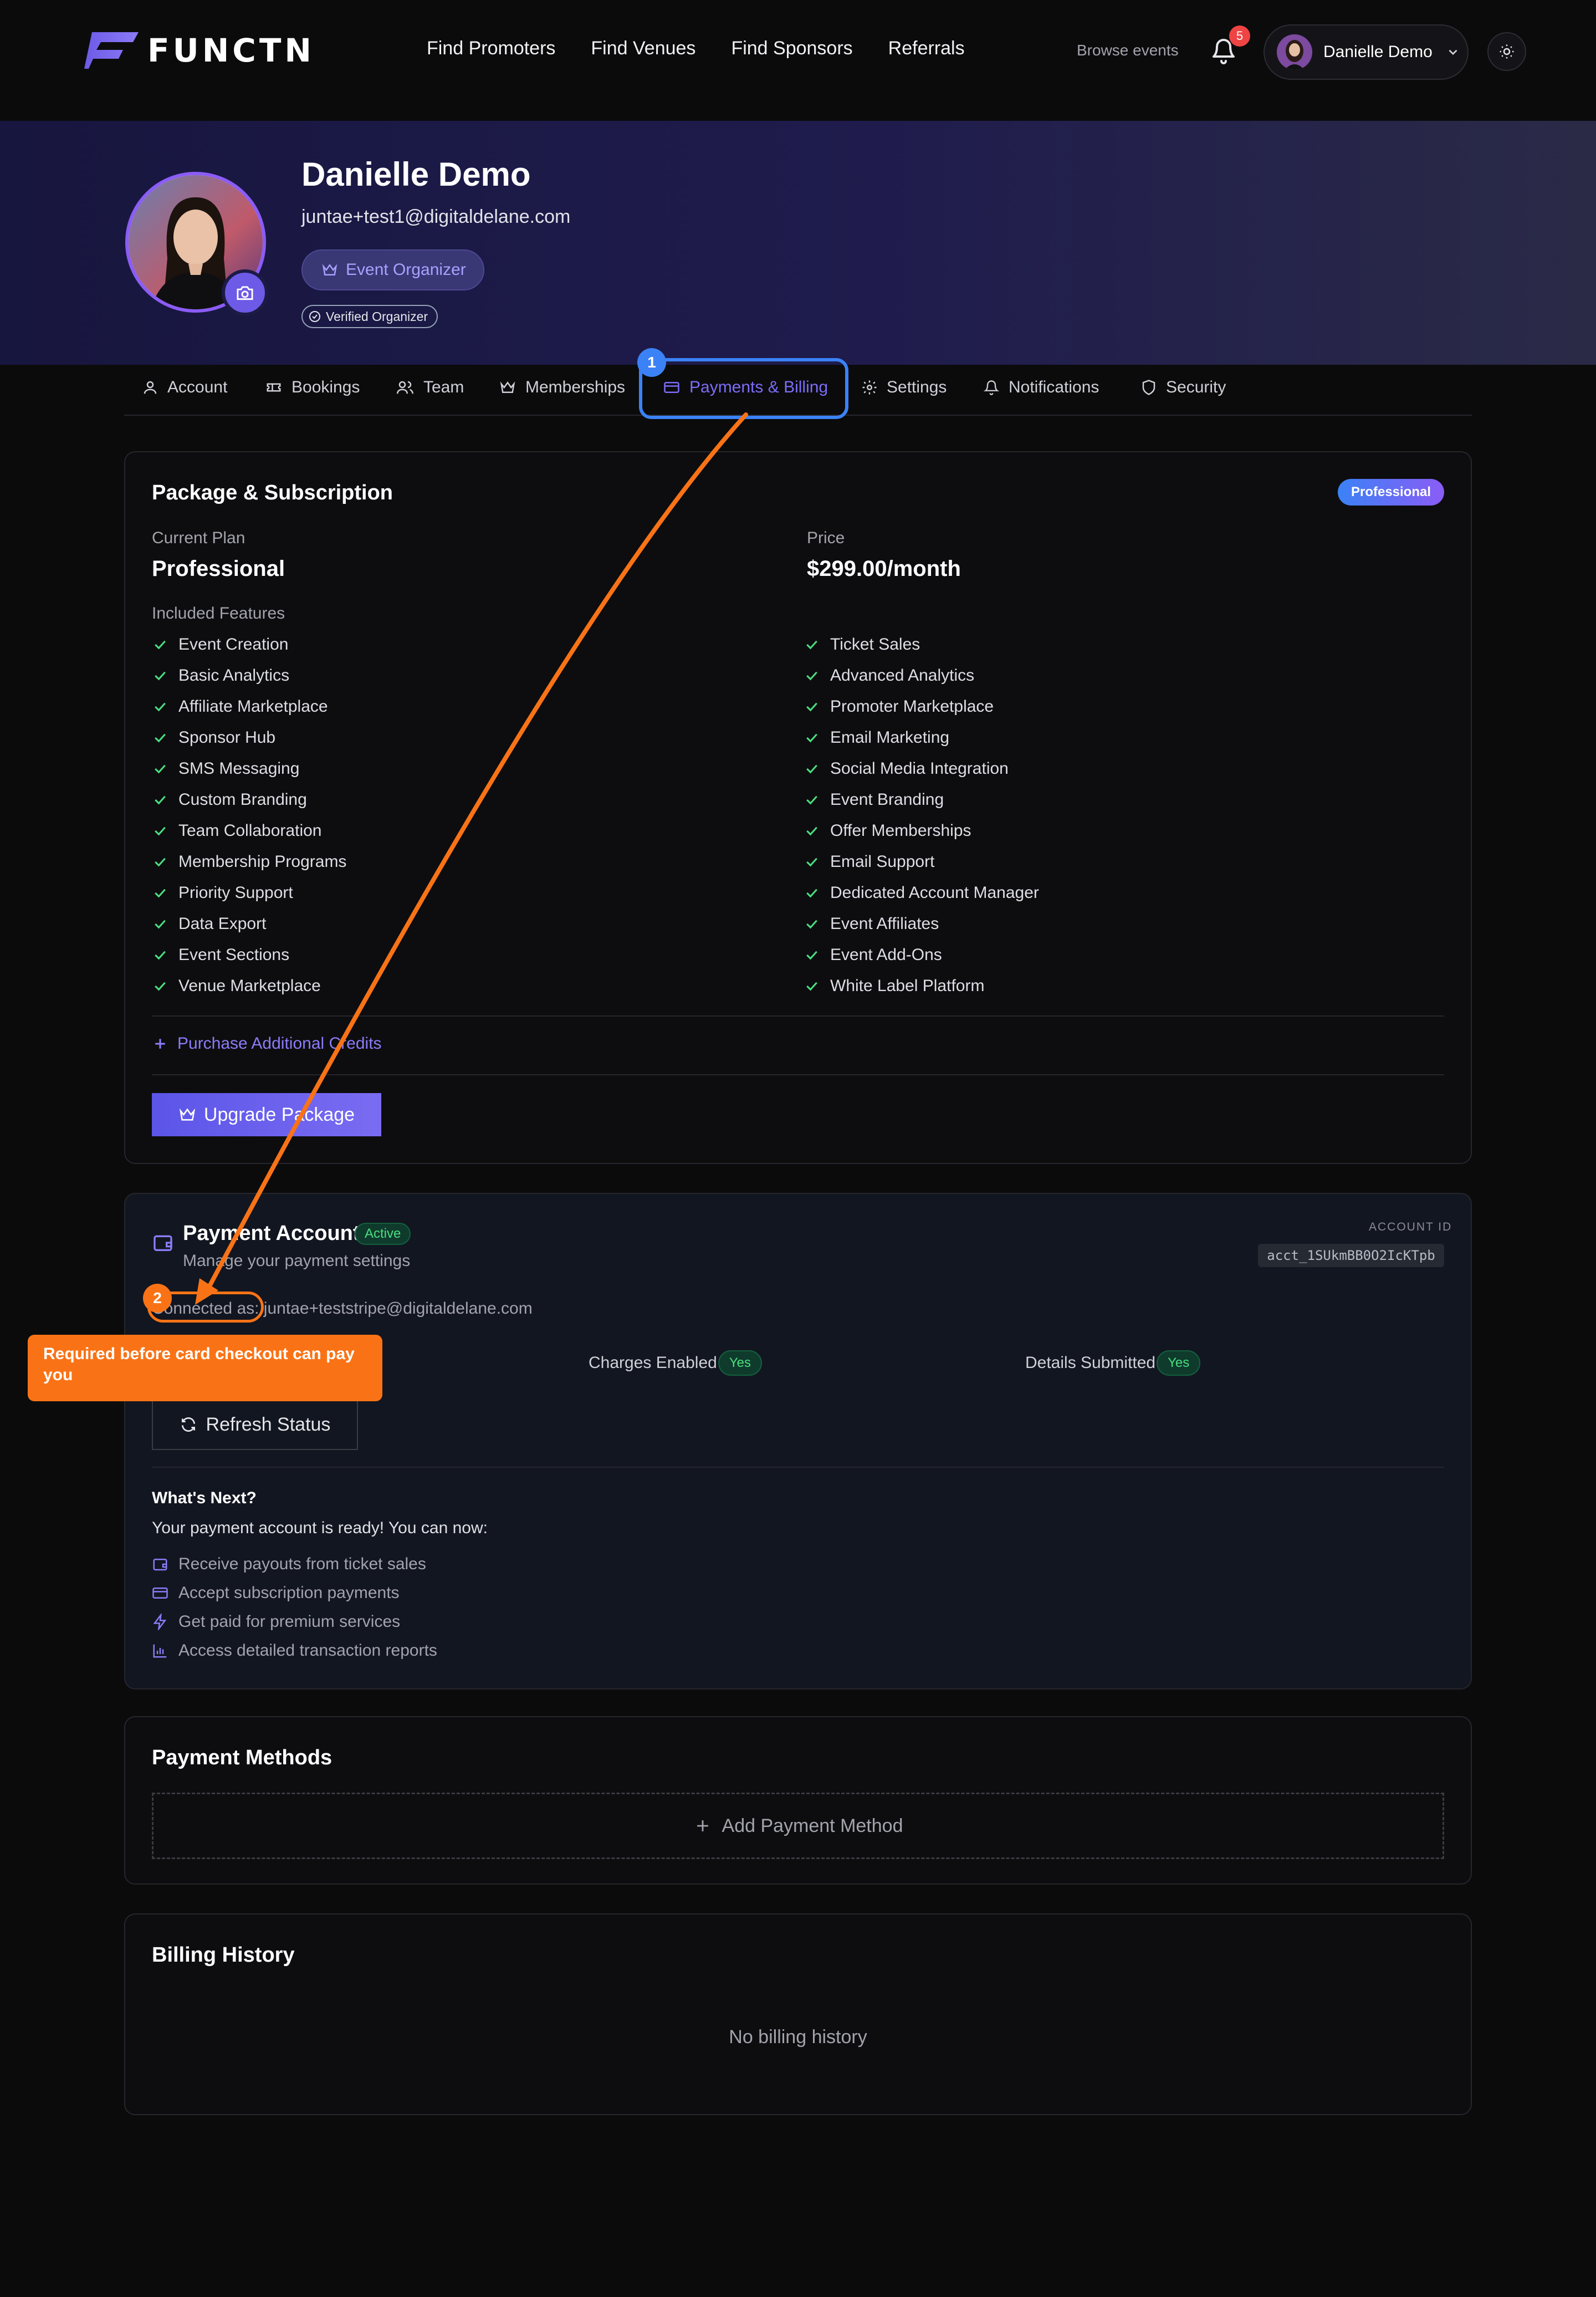  Describe the element at coordinates (1041, 388) in the screenshot. I see `tab-notifications: Notifications` at that location.